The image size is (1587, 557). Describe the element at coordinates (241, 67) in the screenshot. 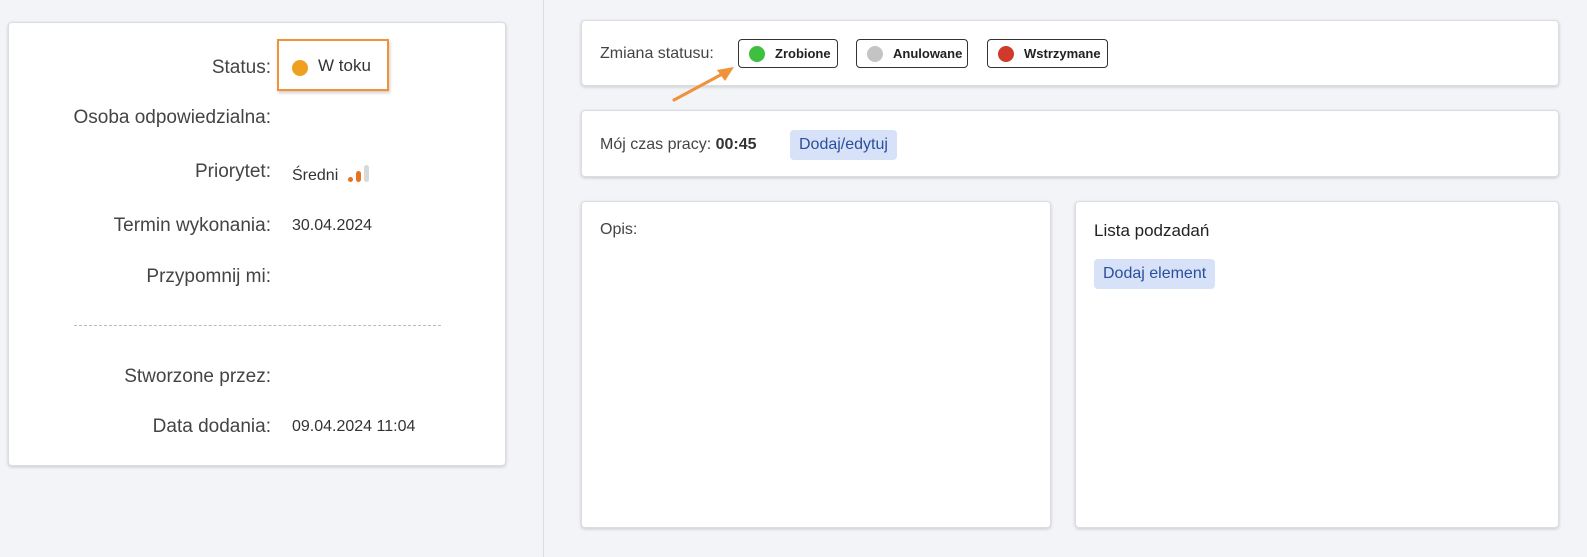

I see `status-label: Status:` at that location.